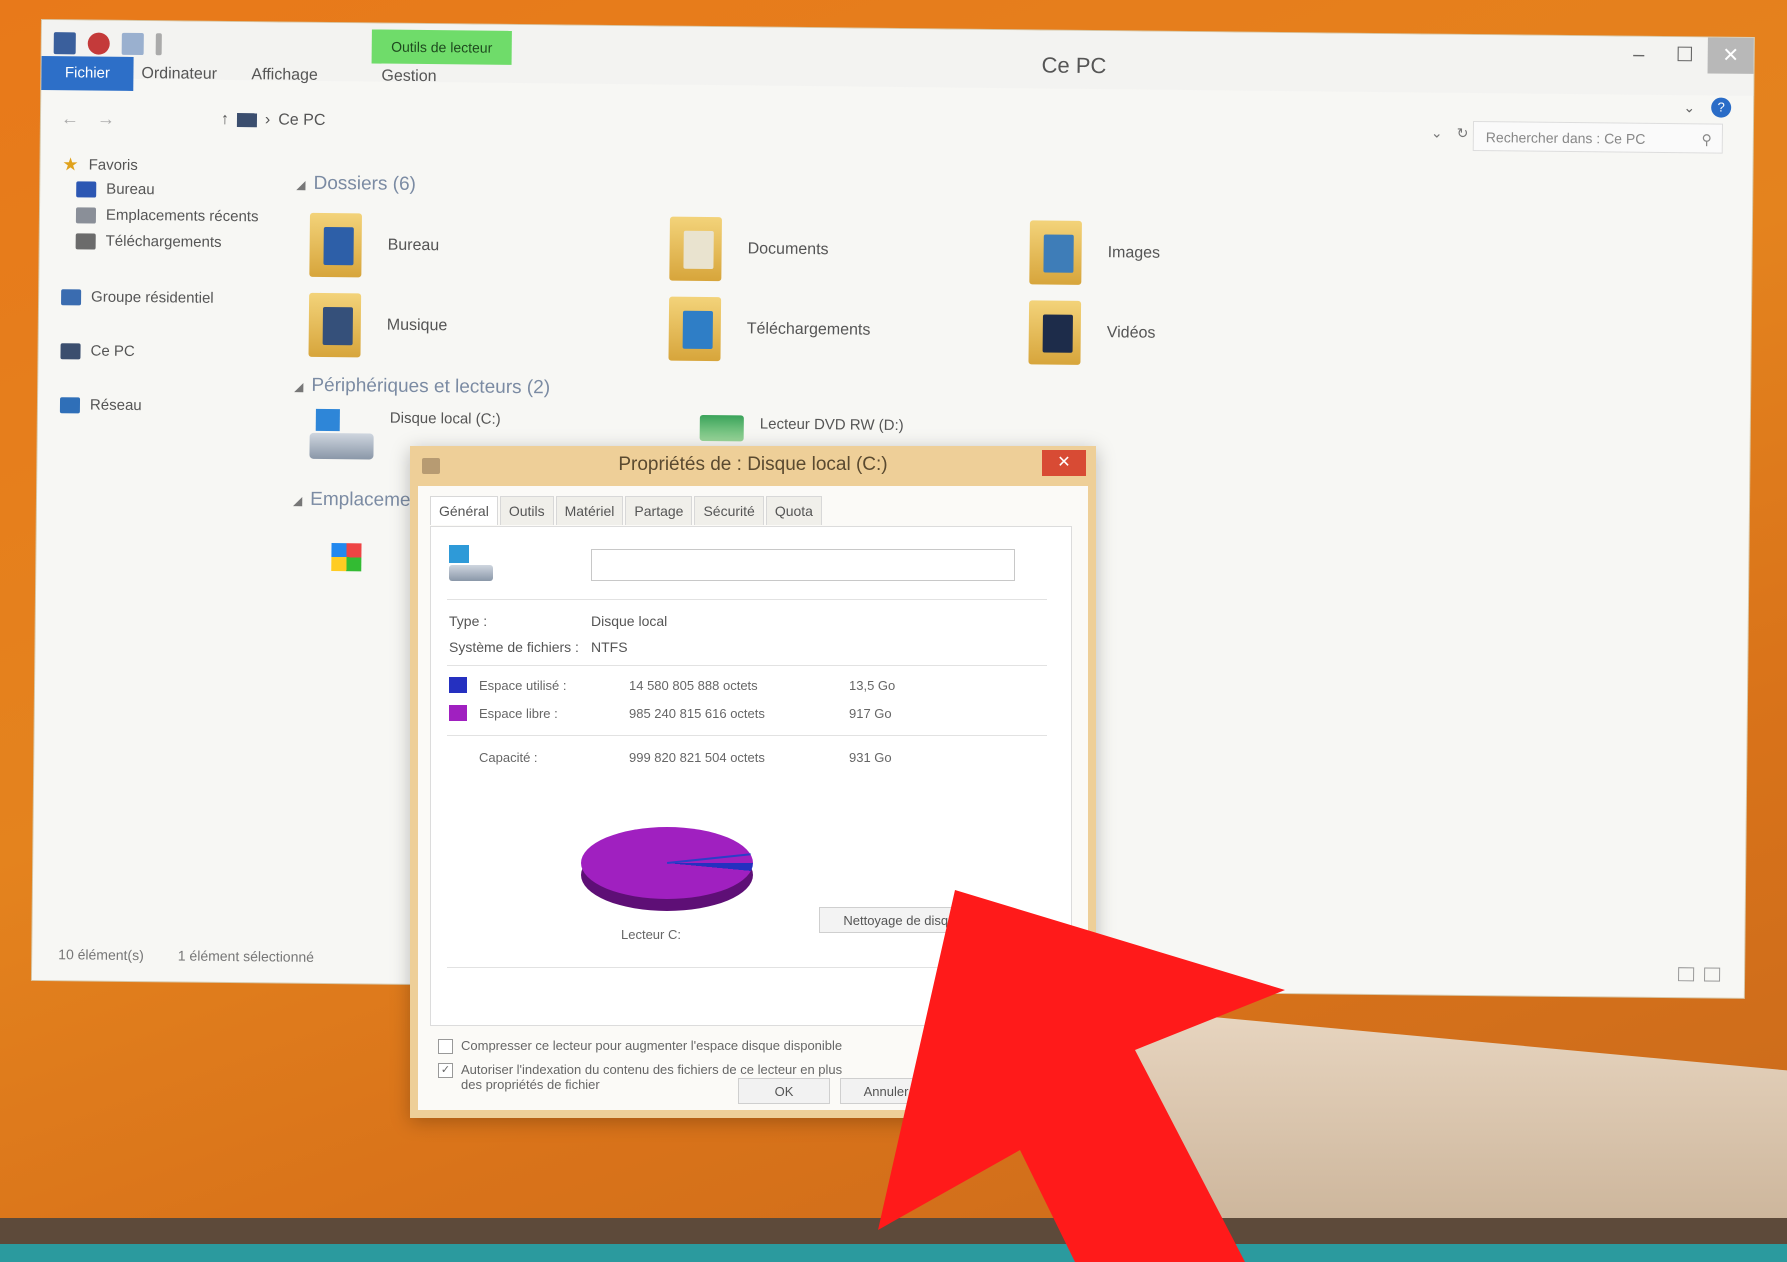 The height and width of the screenshot is (1262, 1787). I want to click on sidebar-item-homegroup: Groupe résidentiel, so click(137, 297).